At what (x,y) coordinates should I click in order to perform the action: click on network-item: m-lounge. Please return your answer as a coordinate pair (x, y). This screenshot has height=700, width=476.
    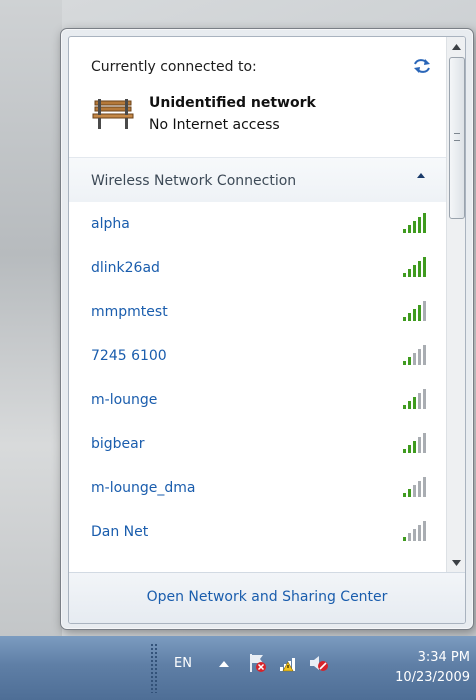
    Looking at the image, I should click on (257, 400).